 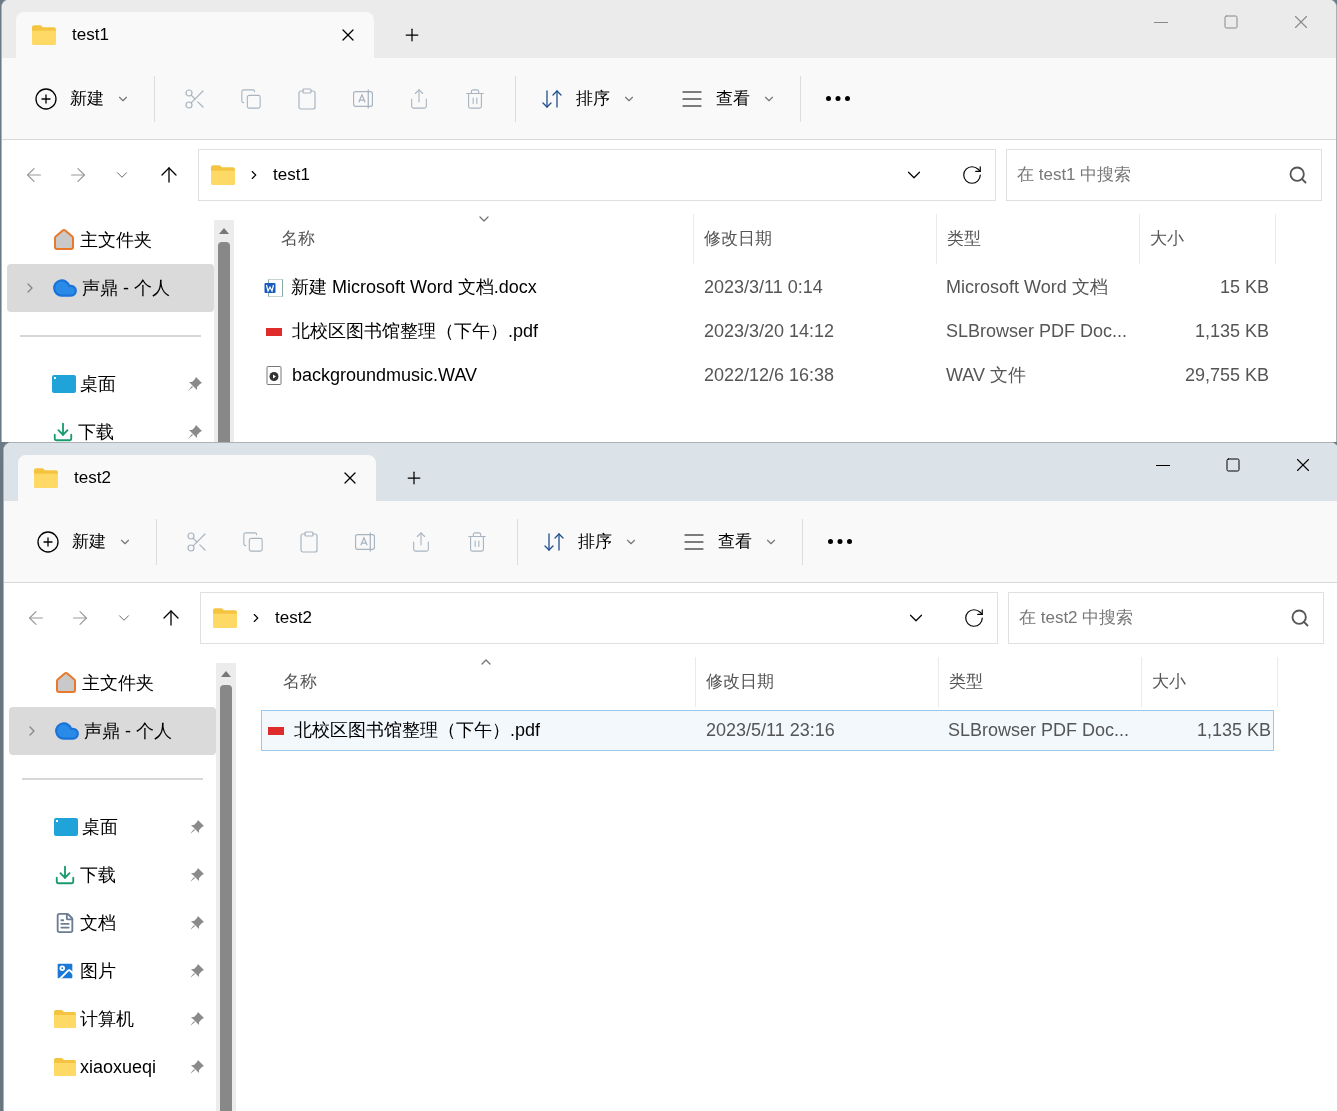 I want to click on pdf-icon, so click(x=276, y=730).